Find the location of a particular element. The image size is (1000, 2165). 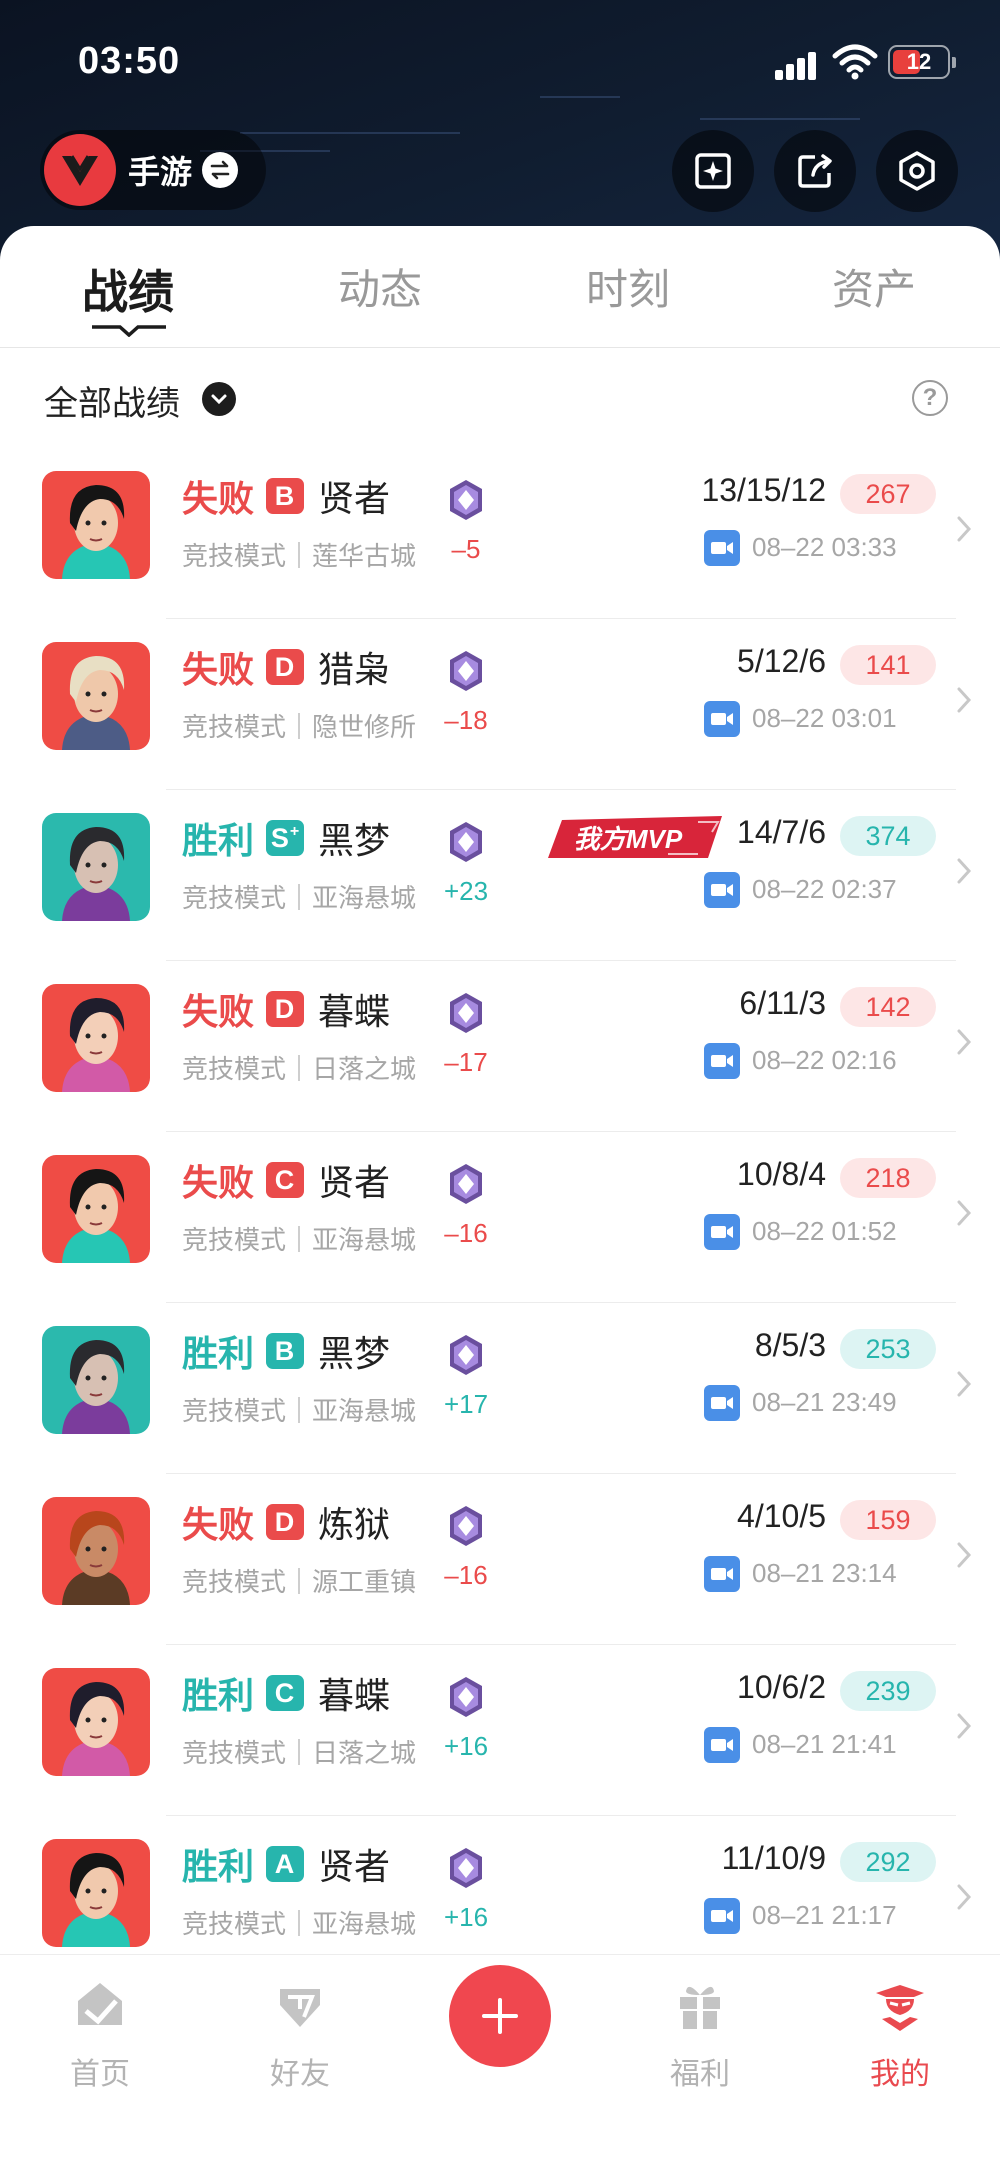

grade-badge: S + is located at coordinates (285, 838).